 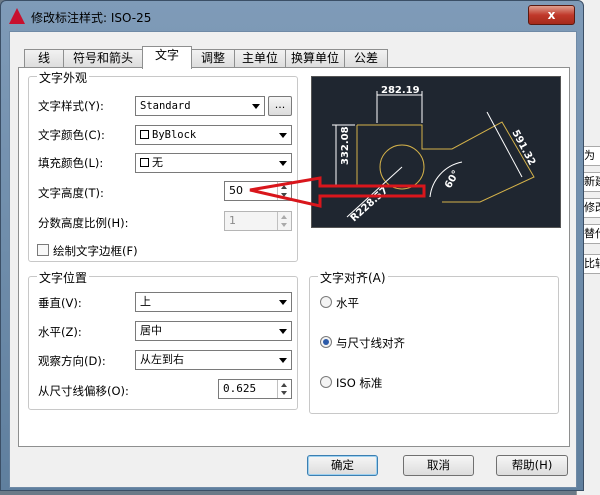 What do you see at coordinates (71, 106) in the screenshot?
I see `text-style-label: 文字样式(Y):` at bounding box center [71, 106].